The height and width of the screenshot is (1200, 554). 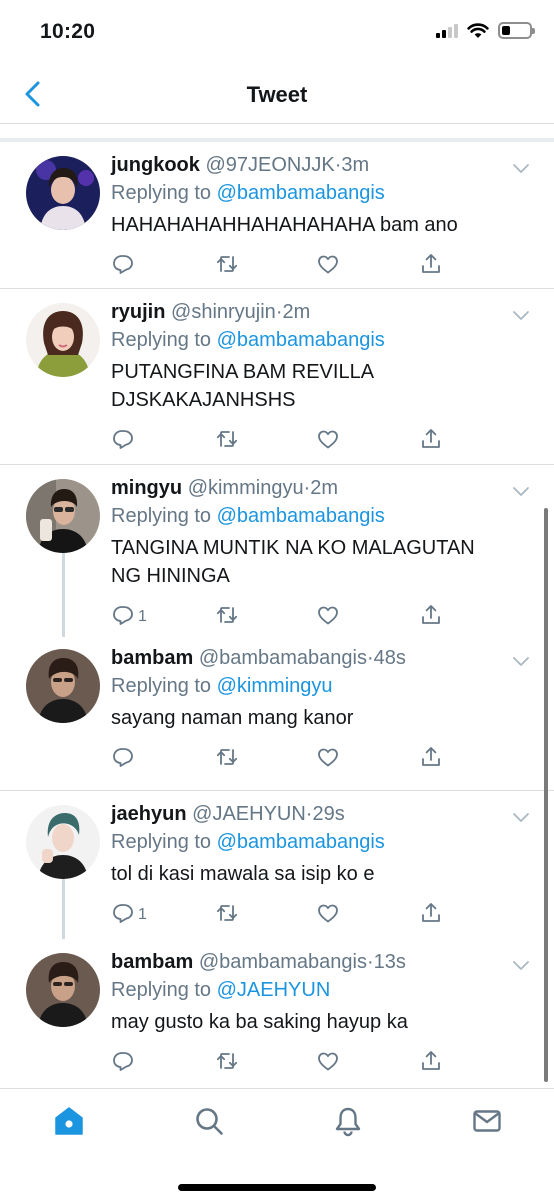 I want to click on status-time: 10:20, so click(x=68, y=31).